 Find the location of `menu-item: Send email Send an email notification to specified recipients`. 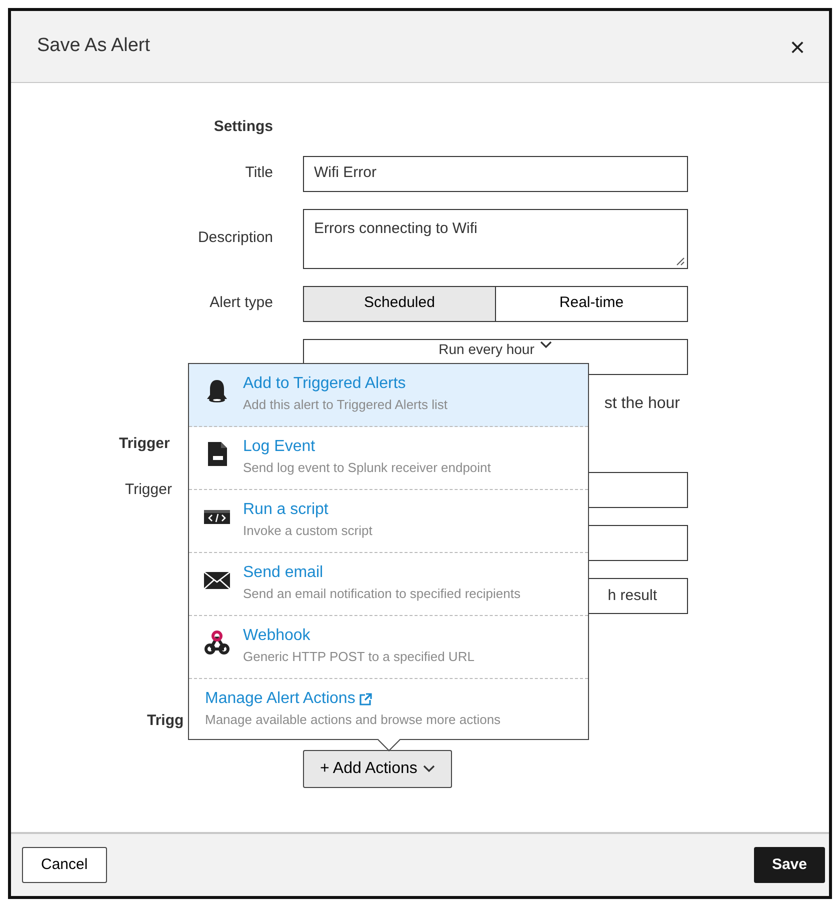

menu-item: Send email Send an email notification to specified recipients is located at coordinates (388, 584).